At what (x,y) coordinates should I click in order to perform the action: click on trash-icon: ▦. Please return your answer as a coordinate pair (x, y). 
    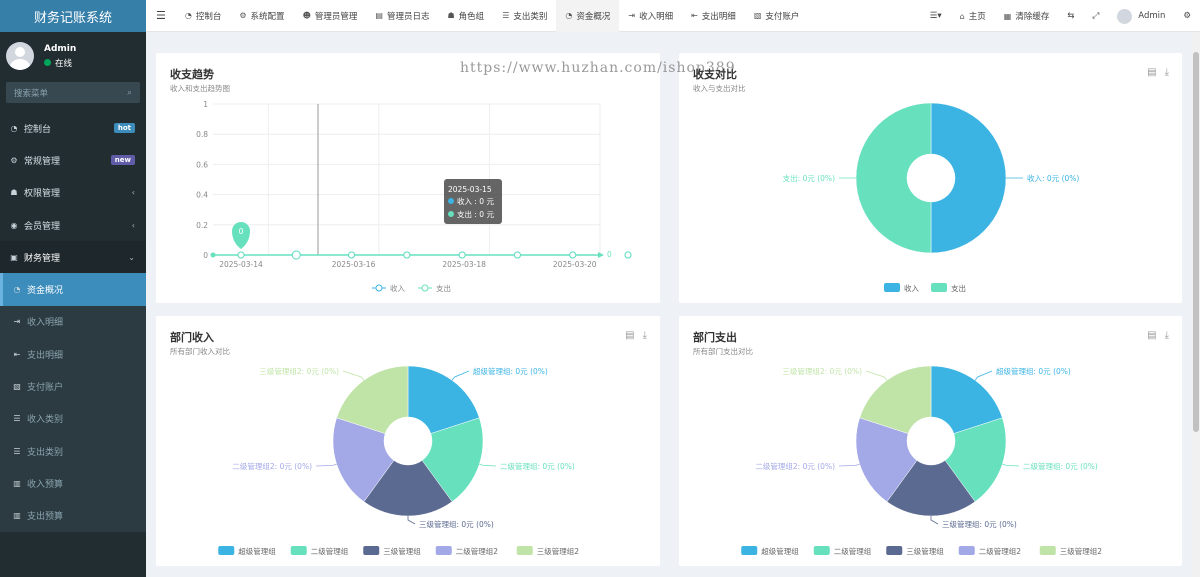
    Looking at the image, I should click on (1007, 16).